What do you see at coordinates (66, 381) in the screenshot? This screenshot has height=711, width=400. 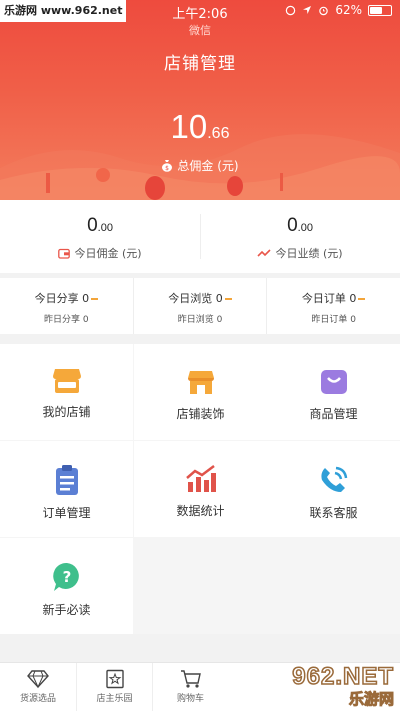 I see `store-icon` at bounding box center [66, 381].